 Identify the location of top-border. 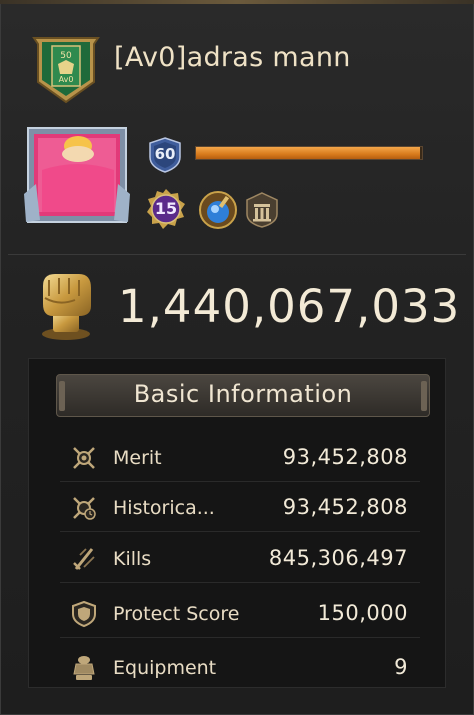
(237, 2).